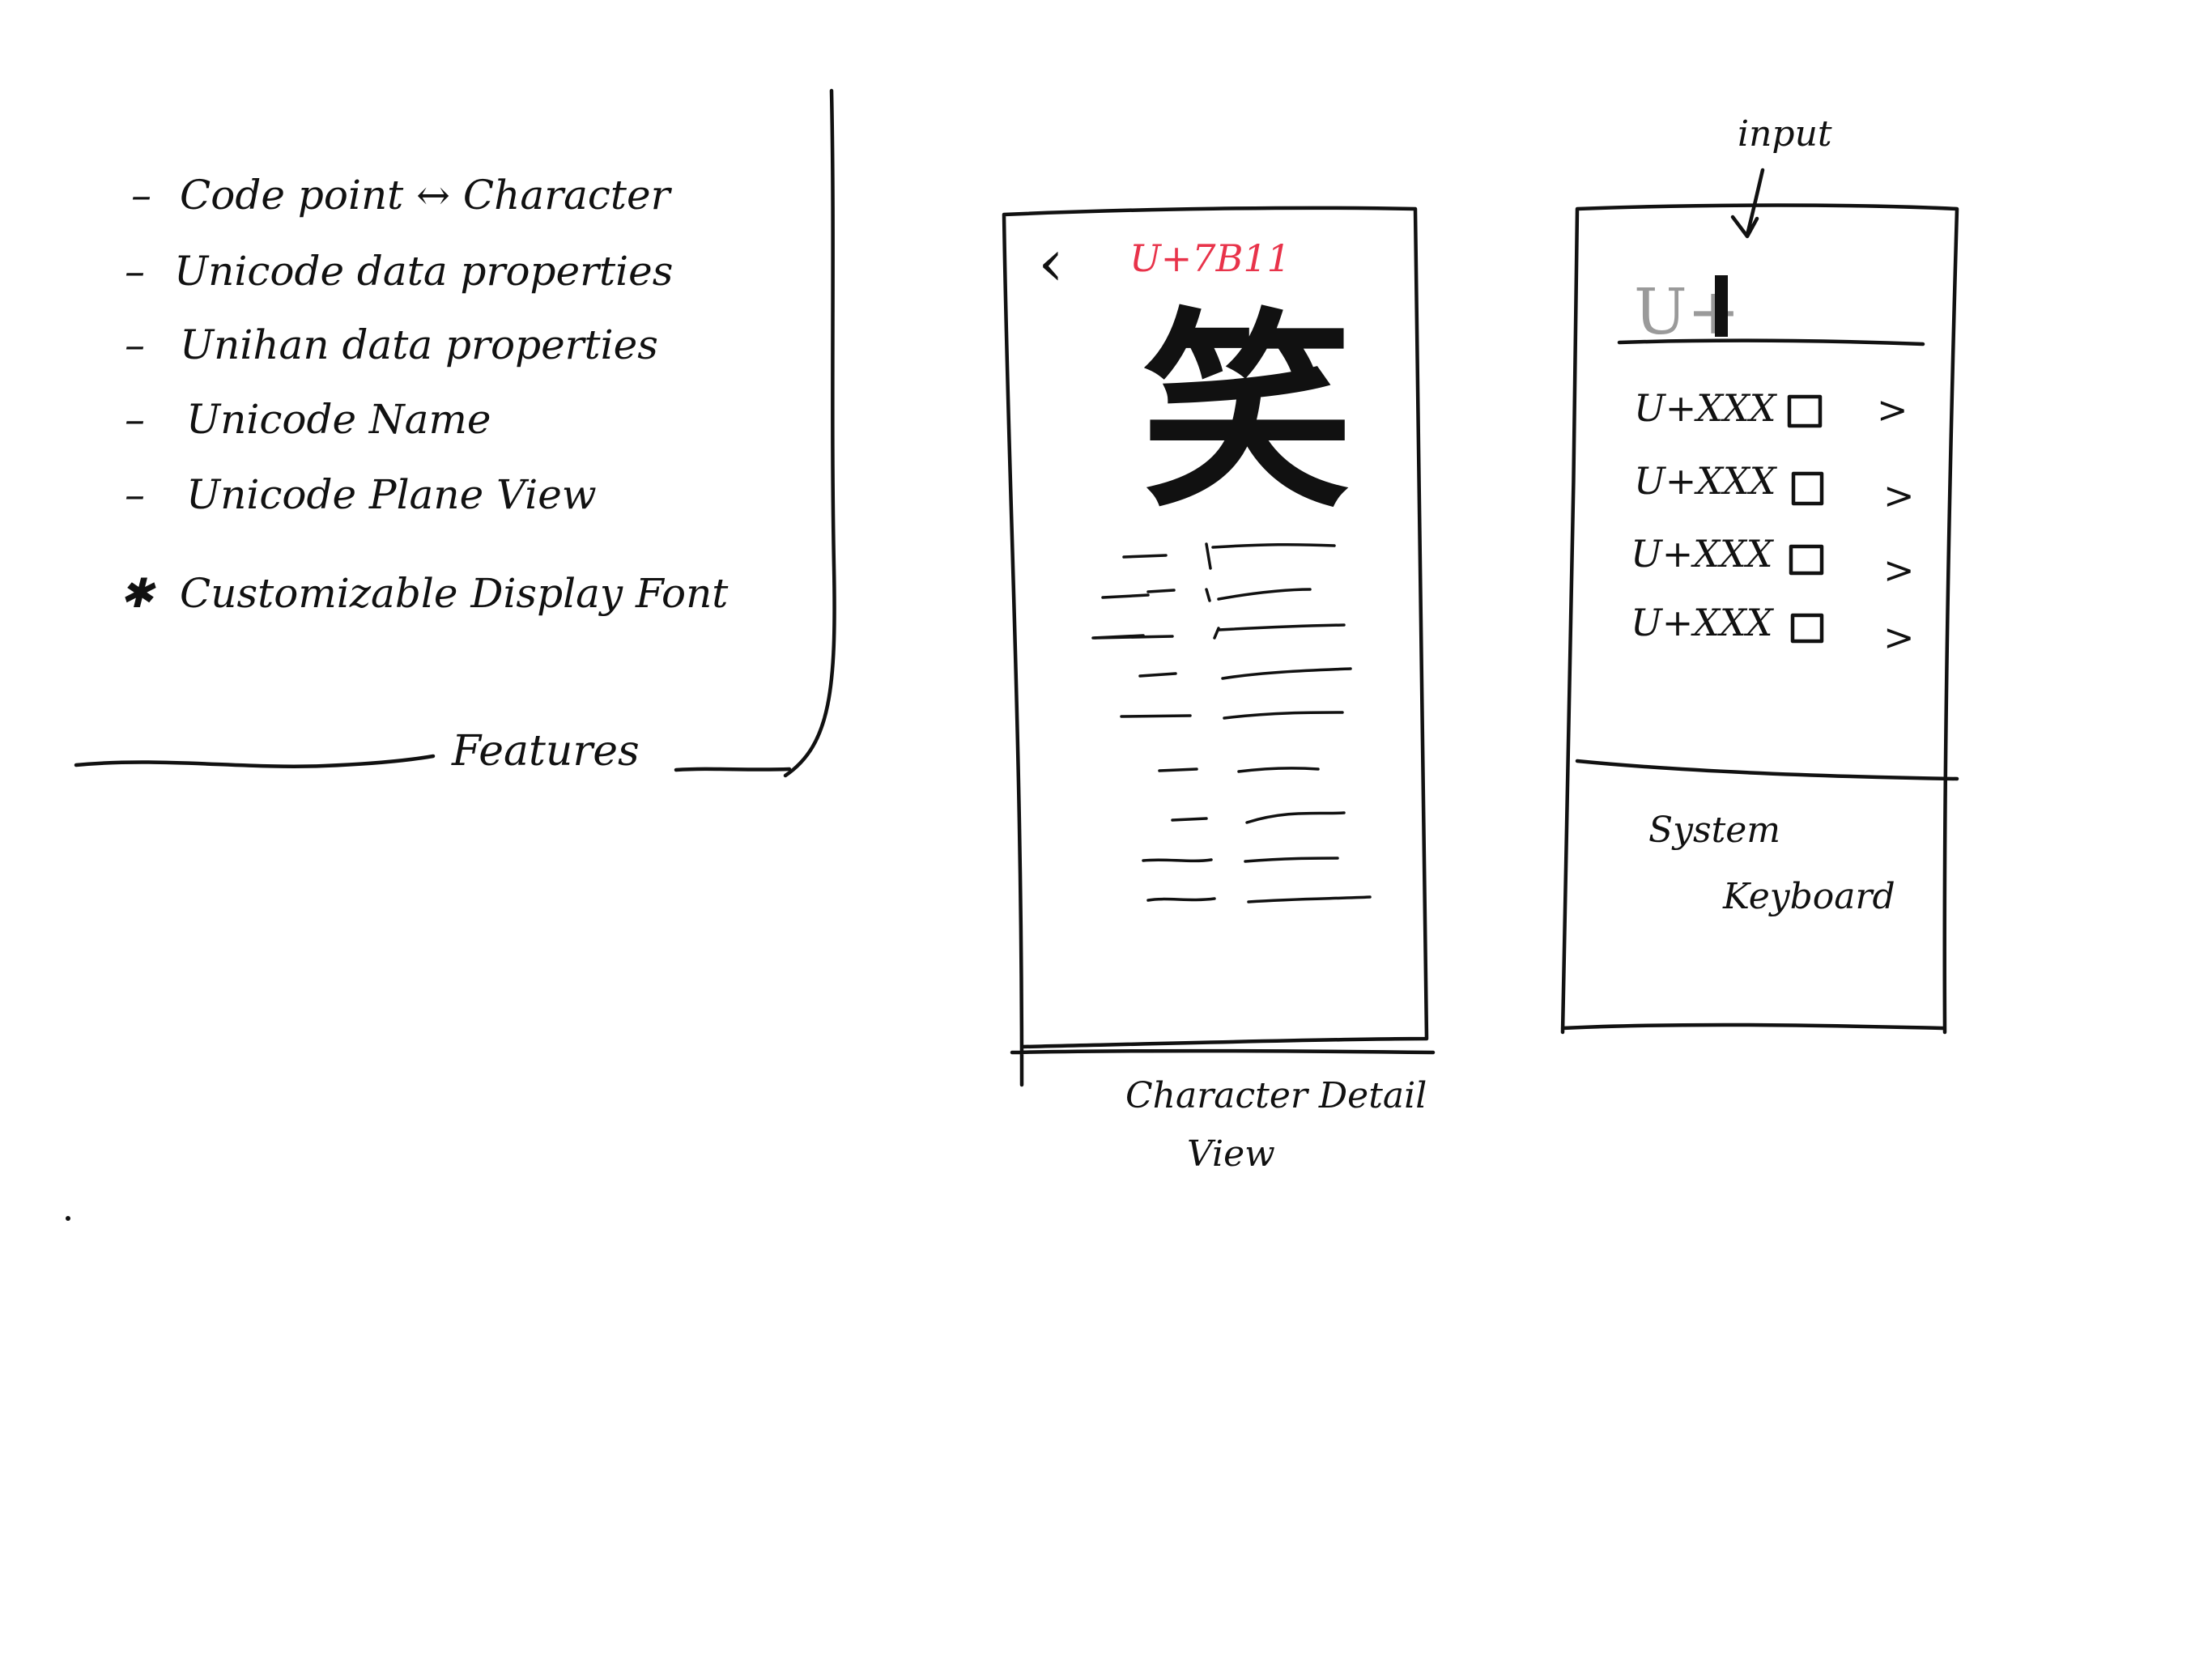  I want to click on back-icon: ‹, so click(1051, 262).